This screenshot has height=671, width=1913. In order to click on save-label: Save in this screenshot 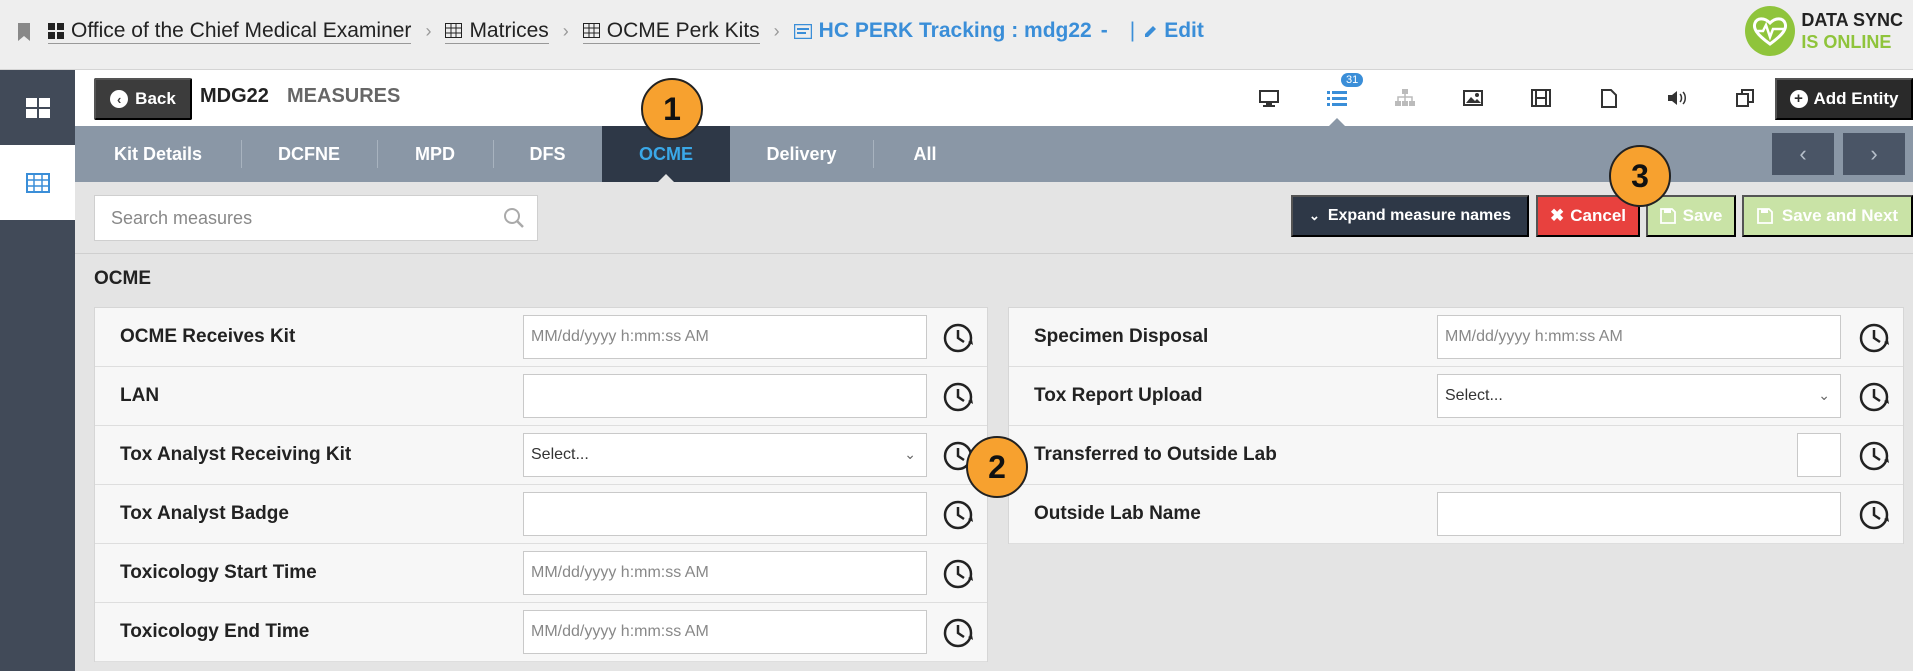, I will do `click(1702, 215)`.